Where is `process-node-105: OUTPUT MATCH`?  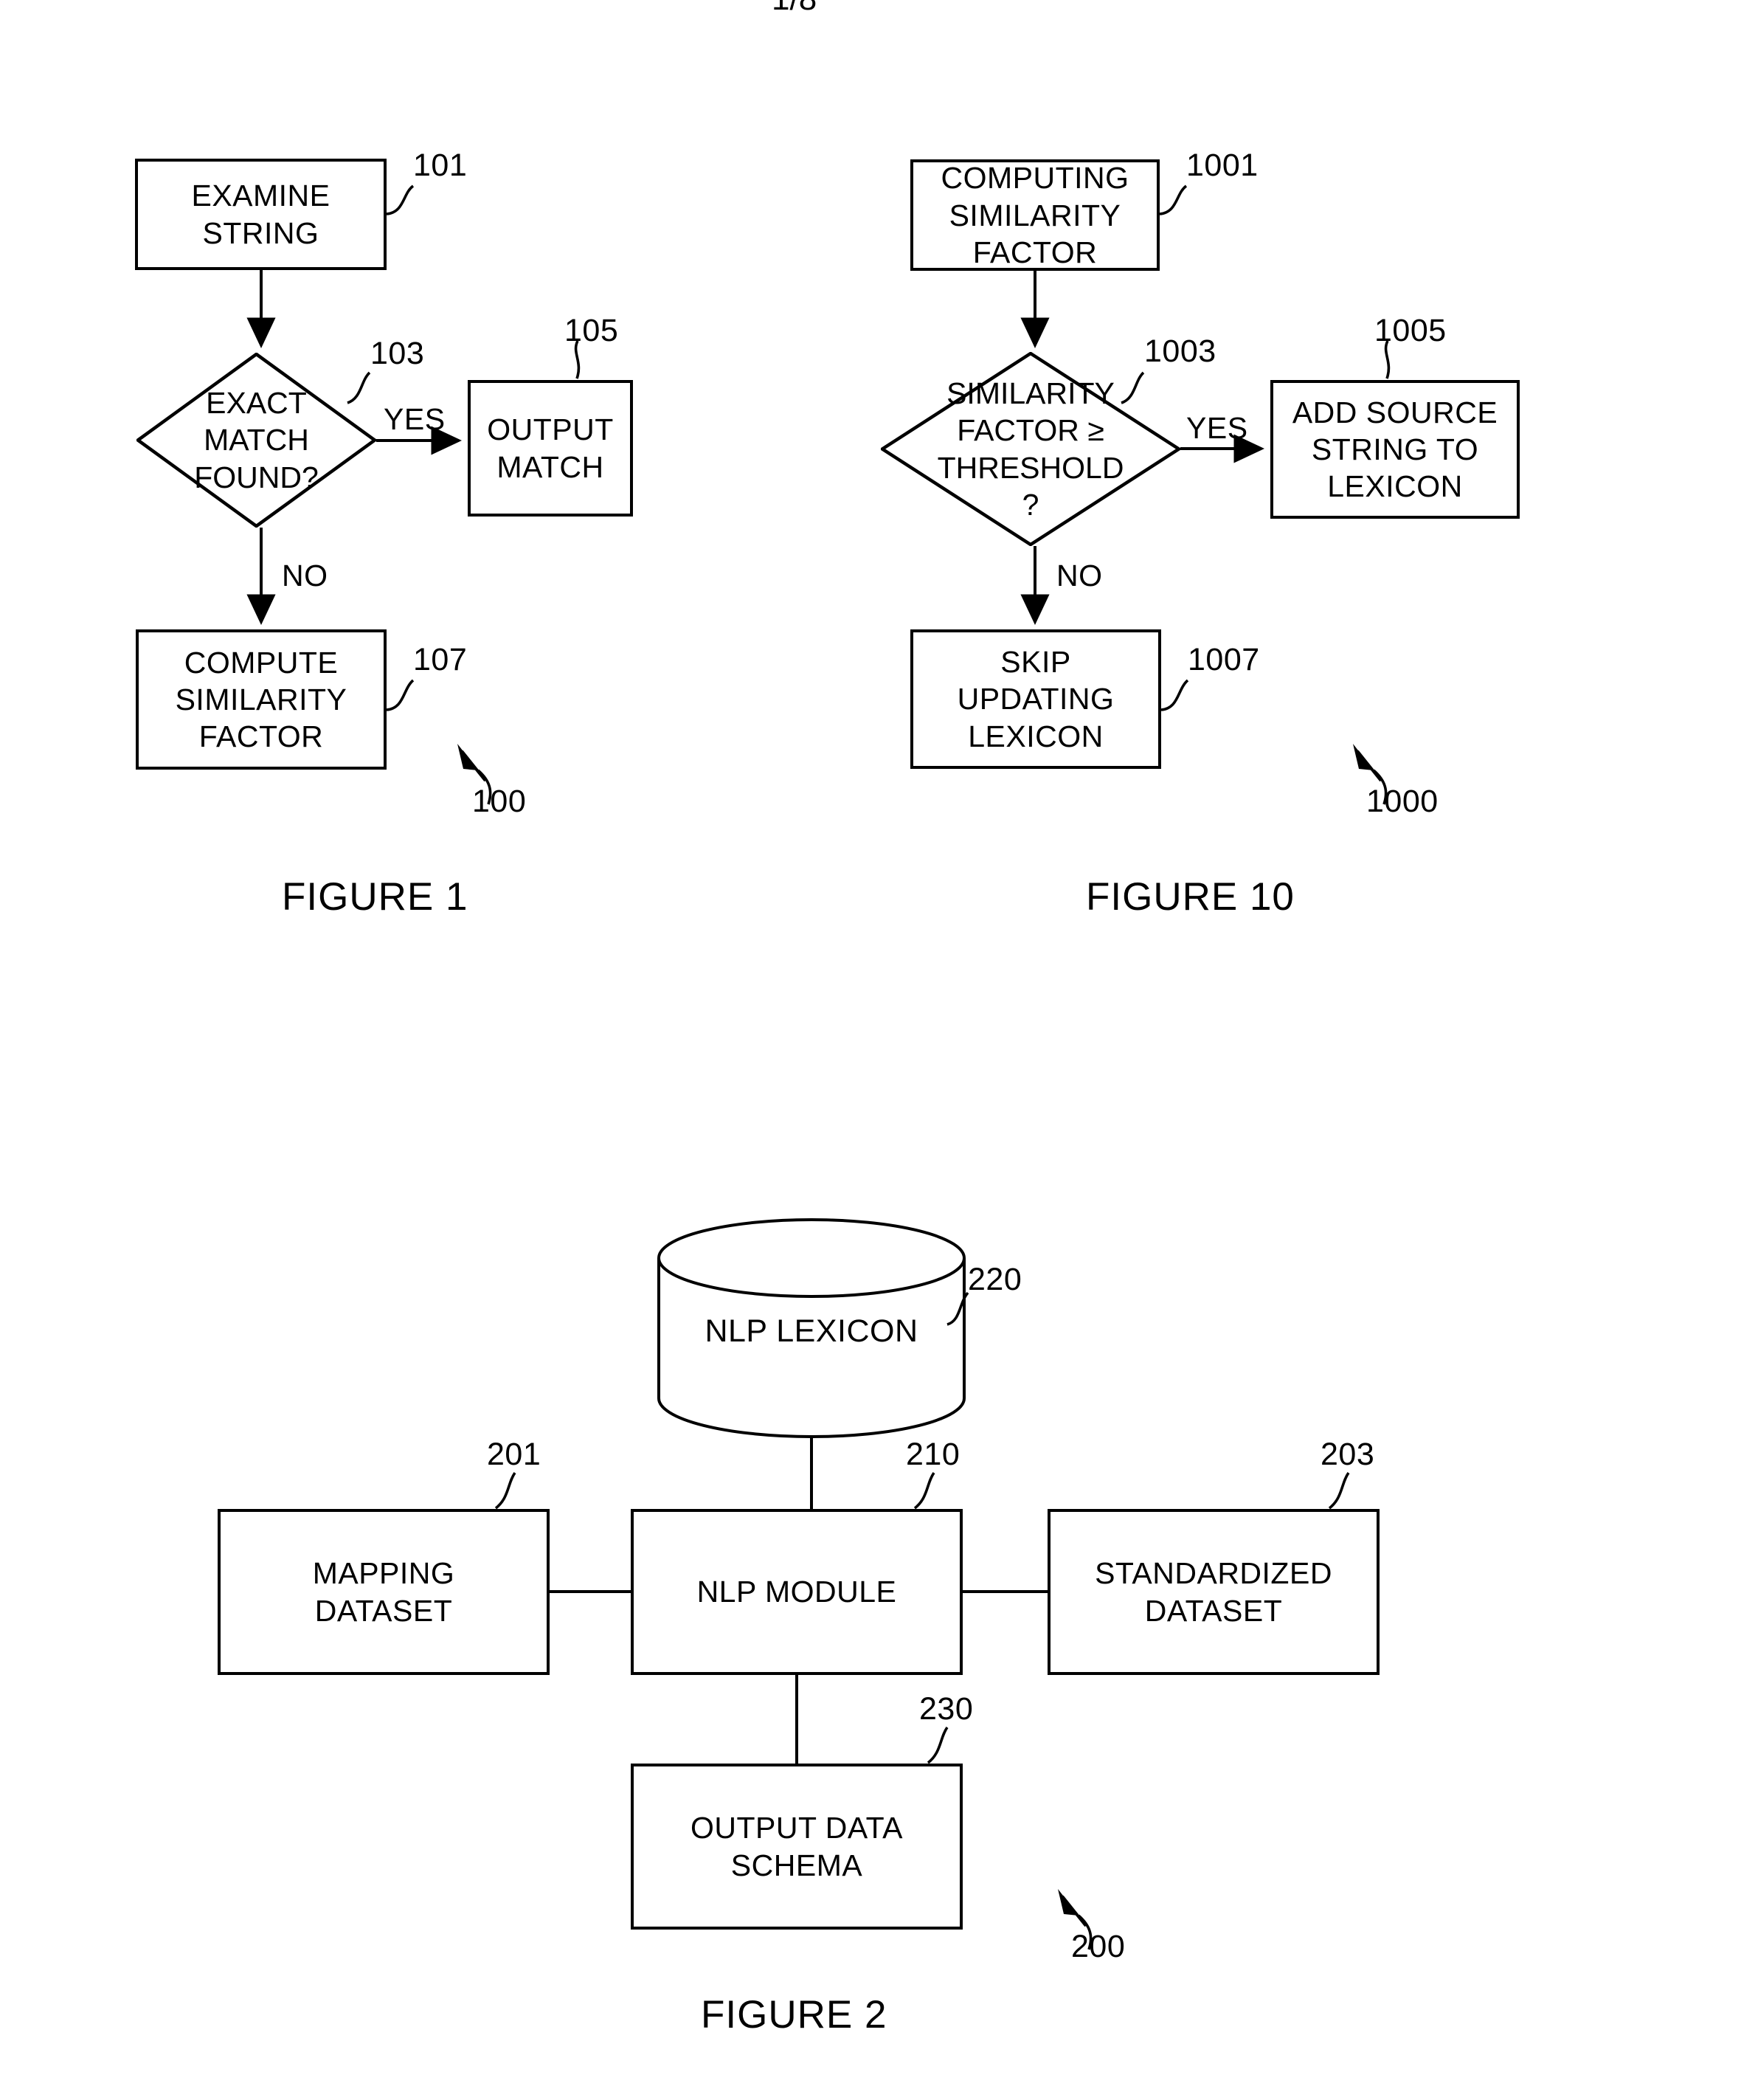
process-node-105: OUTPUT MATCH is located at coordinates (550, 448).